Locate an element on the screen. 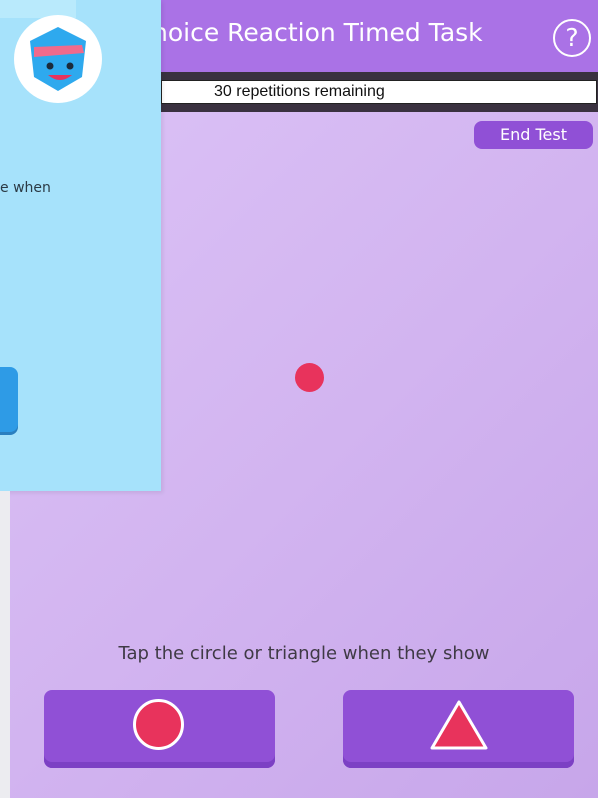  stimulus-circle is located at coordinates (309, 377).